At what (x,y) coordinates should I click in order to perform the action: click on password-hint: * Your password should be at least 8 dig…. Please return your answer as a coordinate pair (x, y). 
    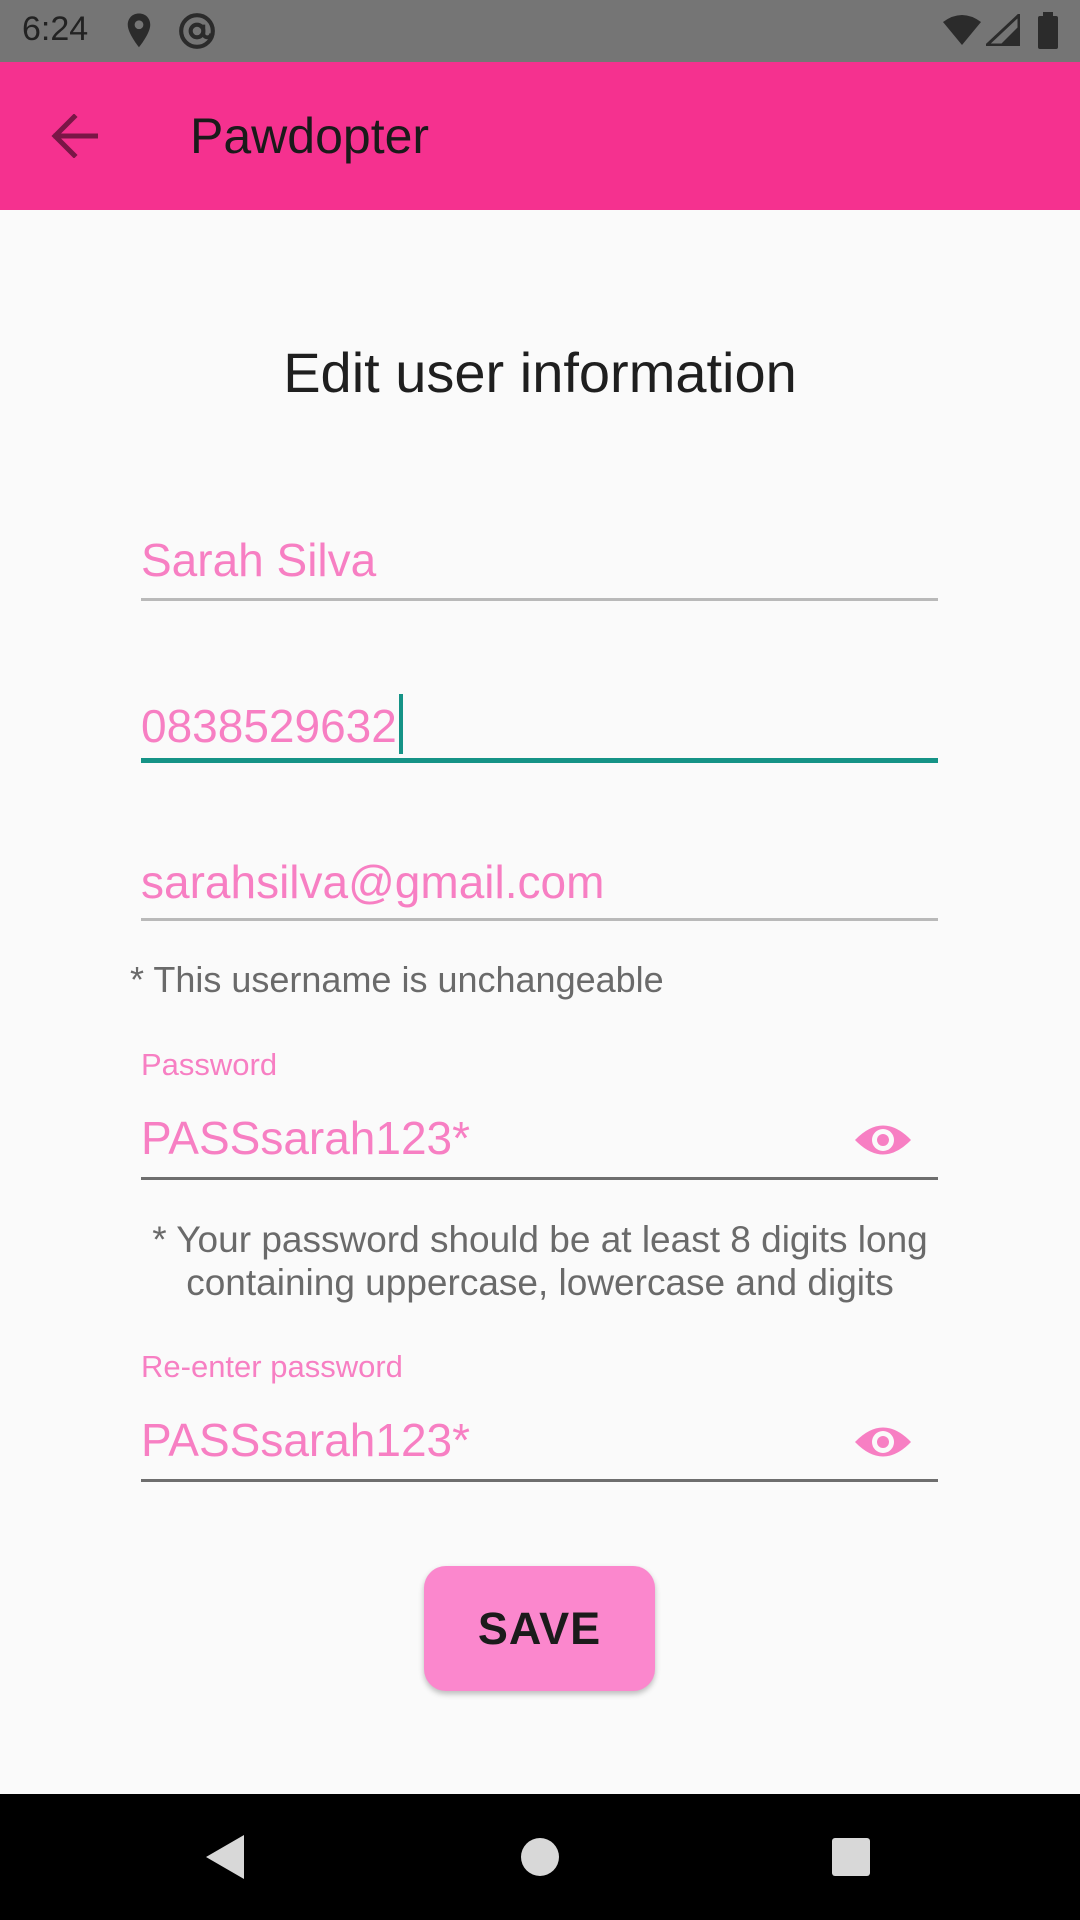
    Looking at the image, I should click on (540, 1261).